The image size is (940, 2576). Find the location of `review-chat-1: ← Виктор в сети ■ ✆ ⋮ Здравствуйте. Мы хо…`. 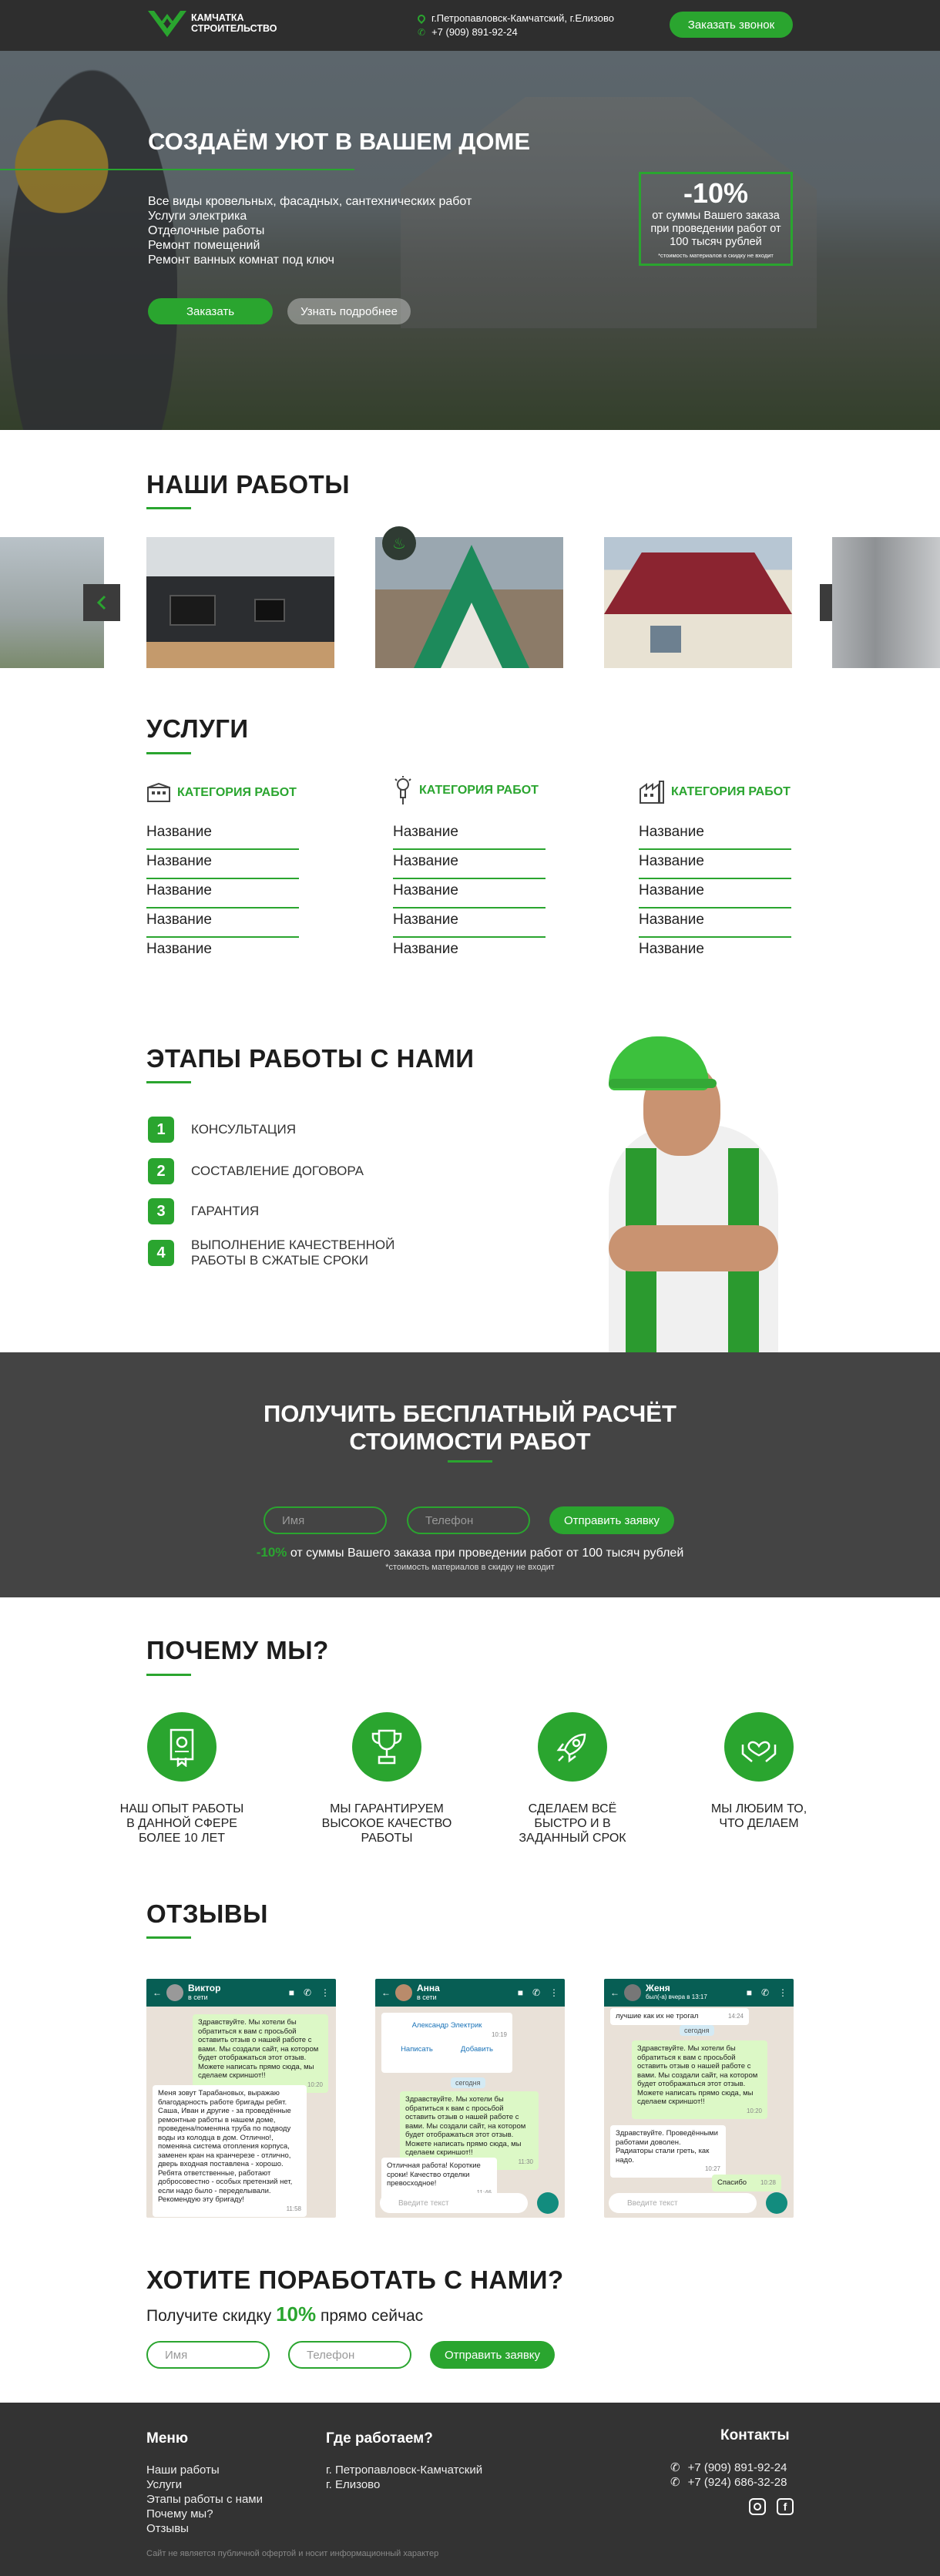

review-chat-1: ← Виктор в сети ■ ✆ ⋮ Здравствуйте. Мы хо… is located at coordinates (241, 2098).